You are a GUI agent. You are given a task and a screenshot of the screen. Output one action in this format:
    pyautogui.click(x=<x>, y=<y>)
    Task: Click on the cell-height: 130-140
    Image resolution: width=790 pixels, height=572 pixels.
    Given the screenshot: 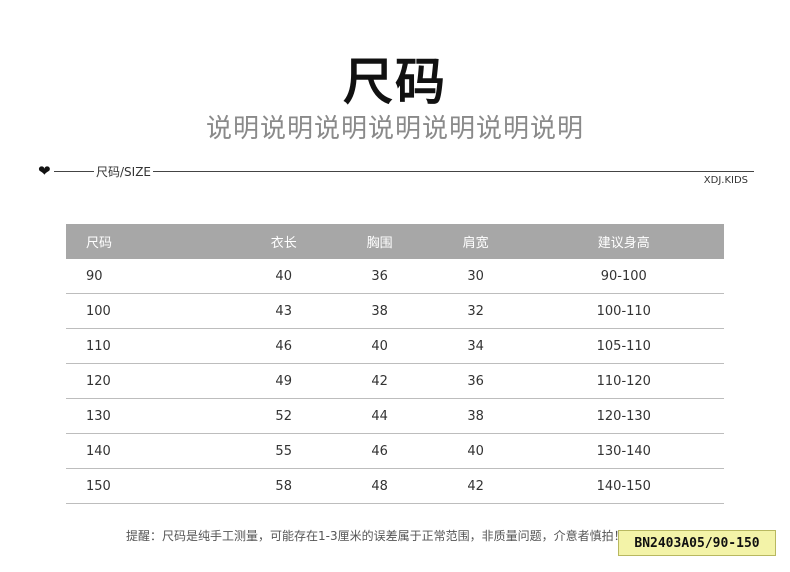 What is the action you would take?
    pyautogui.click(x=623, y=451)
    